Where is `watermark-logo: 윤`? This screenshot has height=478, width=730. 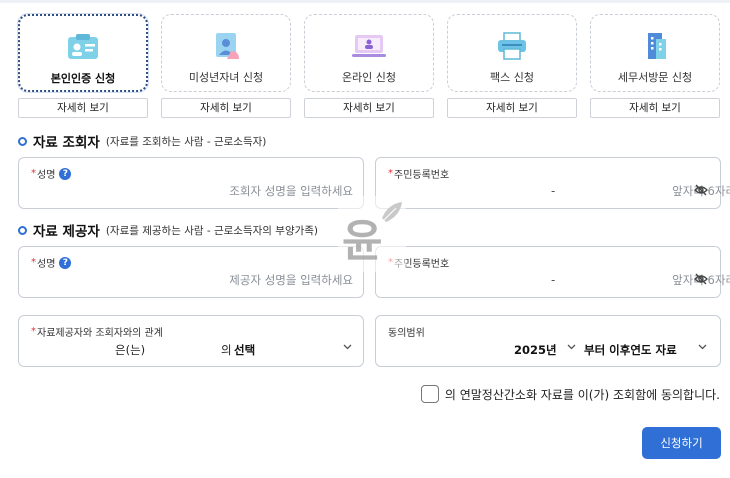
watermark-logo: 윤 is located at coordinates (372, 234).